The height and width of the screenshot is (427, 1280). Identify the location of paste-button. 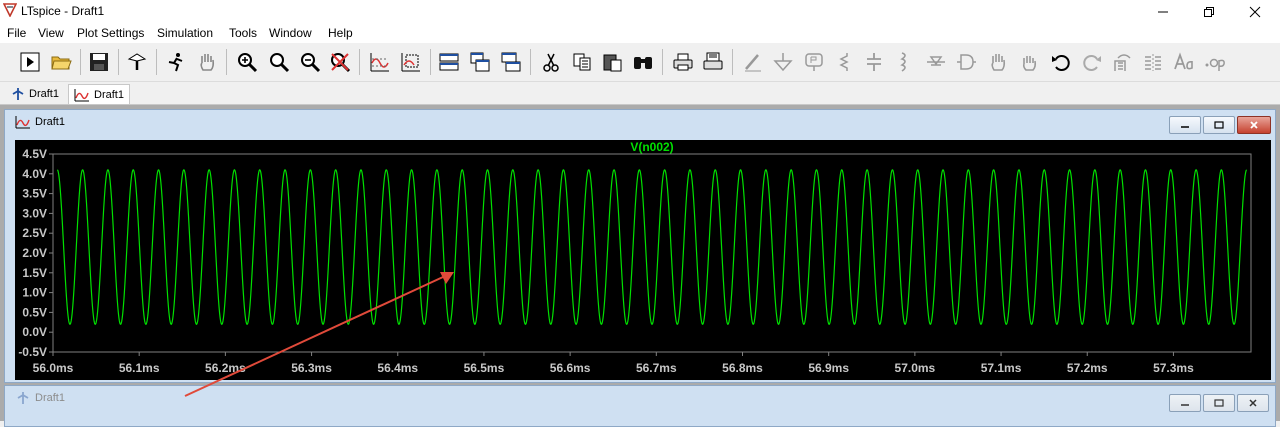
(612, 62).